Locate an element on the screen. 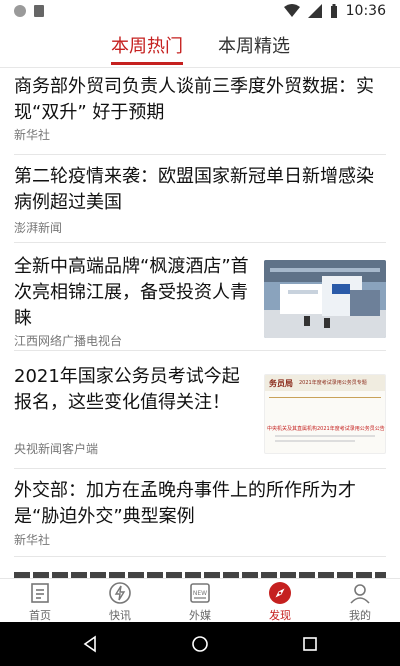 This screenshot has height=666, width=400. tabbar-home: 首页 is located at coordinates (40, 602).